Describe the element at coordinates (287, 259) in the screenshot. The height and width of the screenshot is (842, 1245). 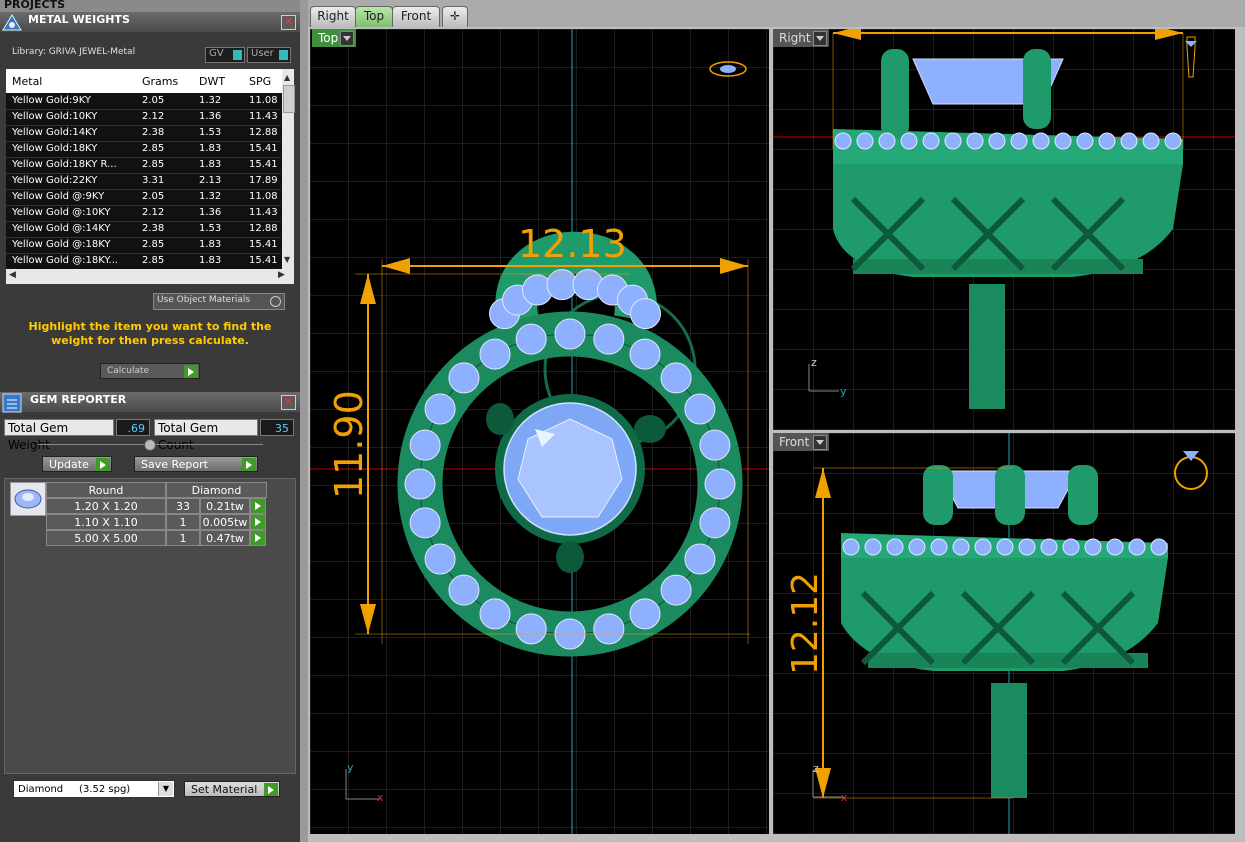
I see `scroll-down-icon: ▼` at that location.